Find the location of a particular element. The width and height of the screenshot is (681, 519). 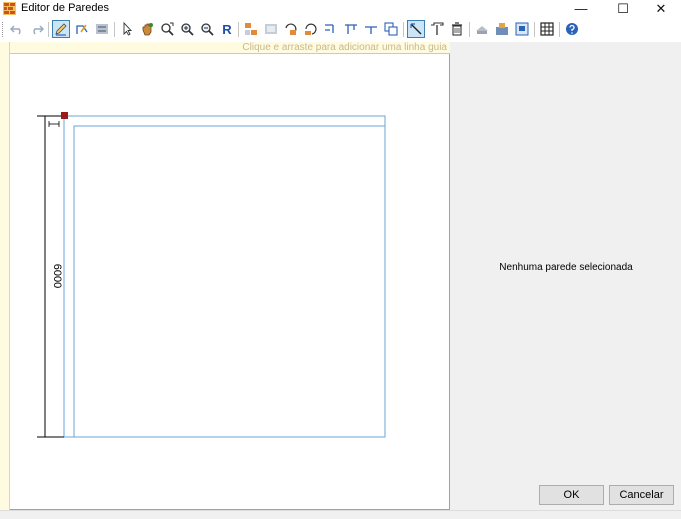

roof-icon is located at coordinates (482, 30).